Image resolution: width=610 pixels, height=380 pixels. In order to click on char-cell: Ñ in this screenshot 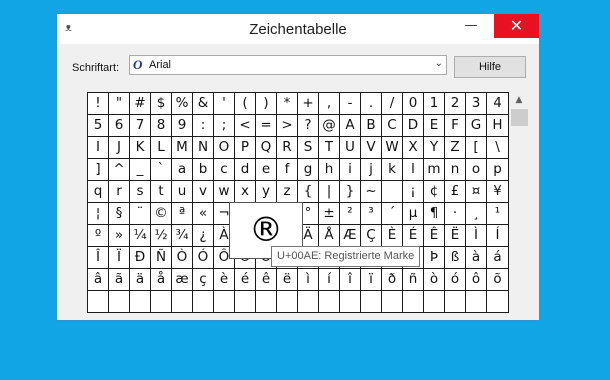, I will do `click(161, 258)`.